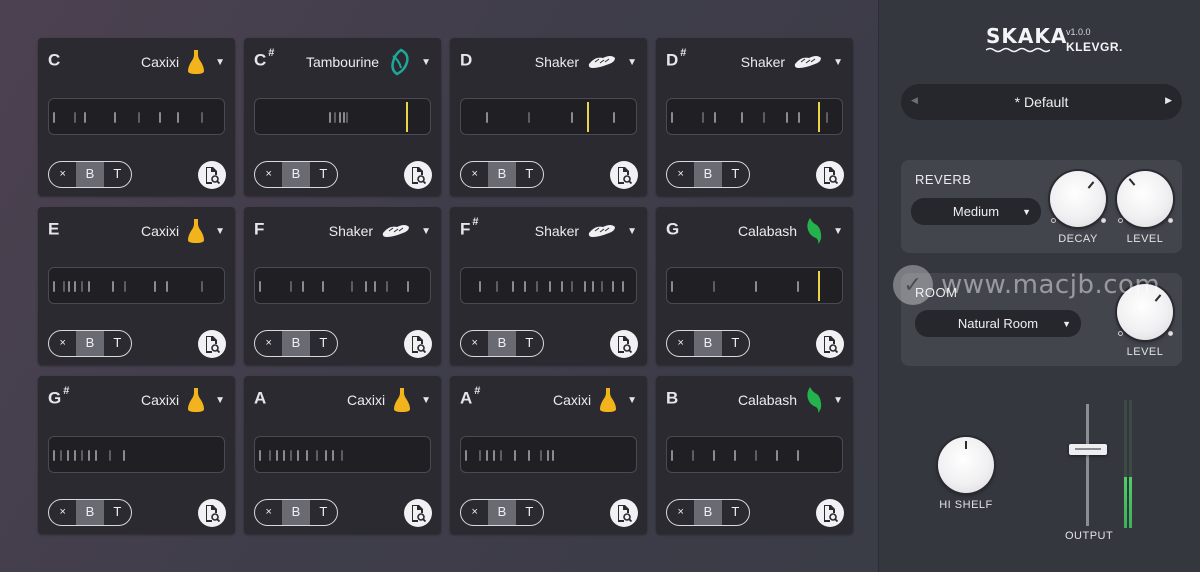  I want to click on pad: B Calabash ▼ × B T, so click(754, 455).